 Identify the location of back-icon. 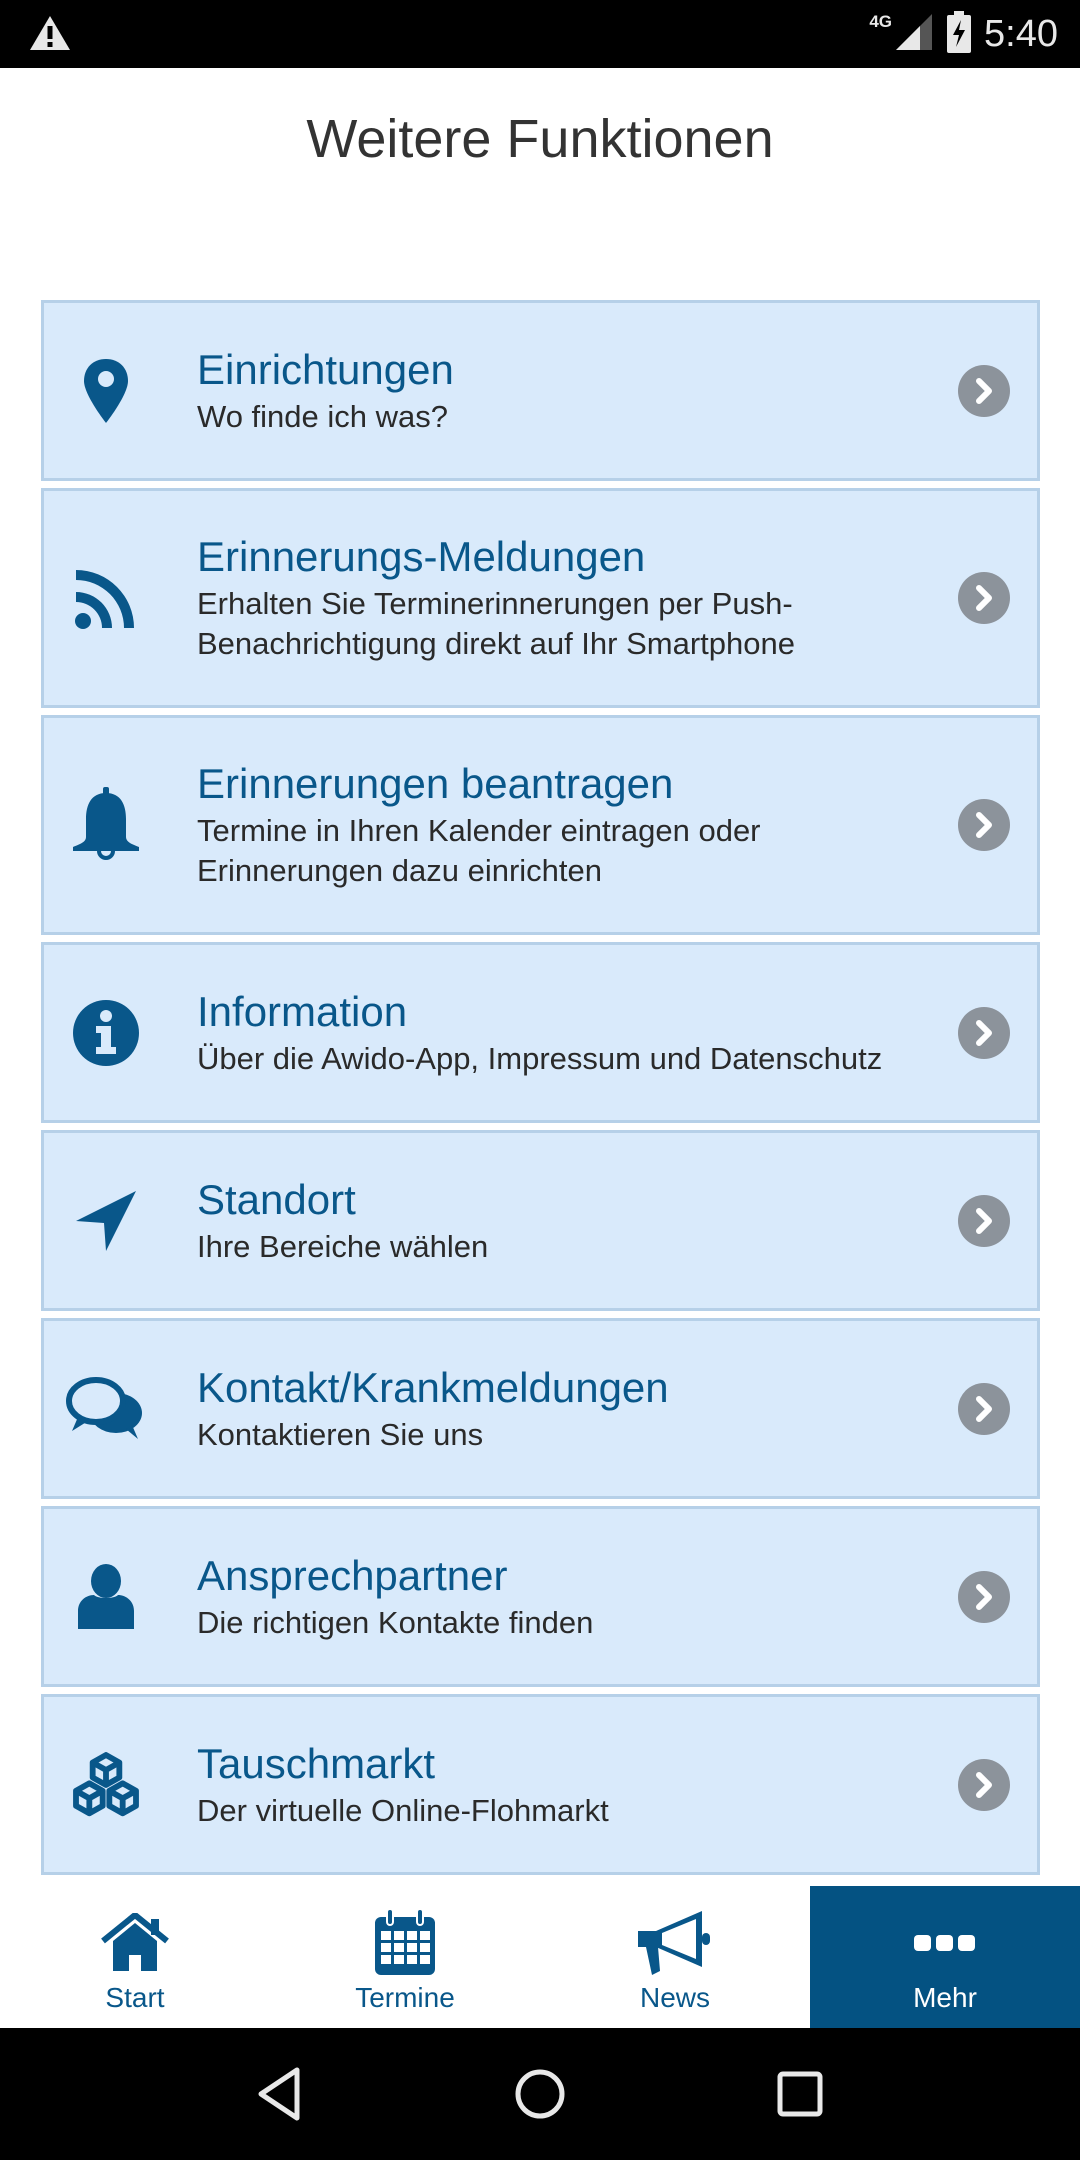
(280, 2094).